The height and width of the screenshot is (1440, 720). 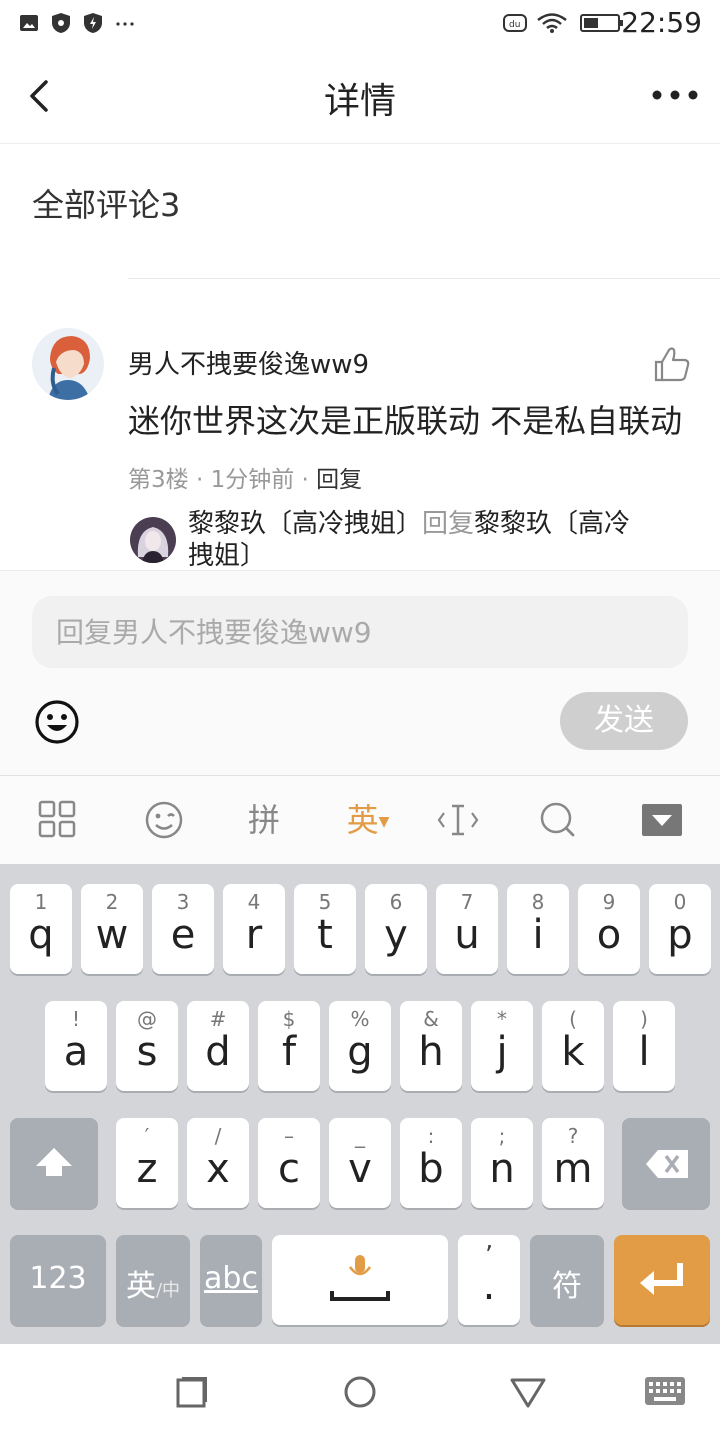 I want to click on enter-key, so click(x=662, y=1280).